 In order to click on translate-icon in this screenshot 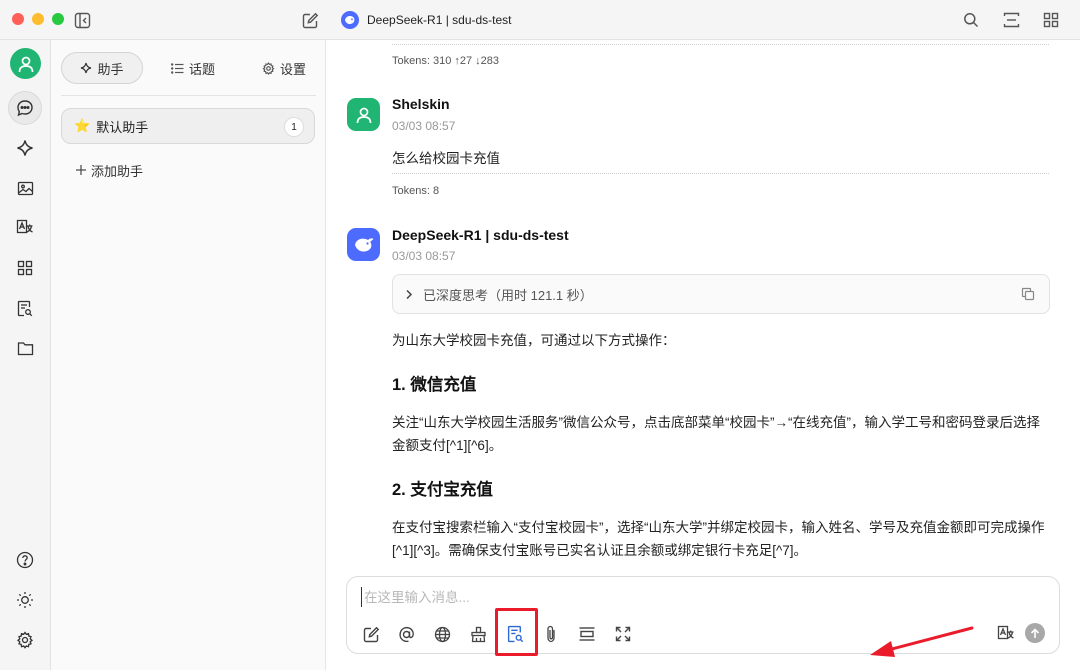, I will do `click(25, 228)`.